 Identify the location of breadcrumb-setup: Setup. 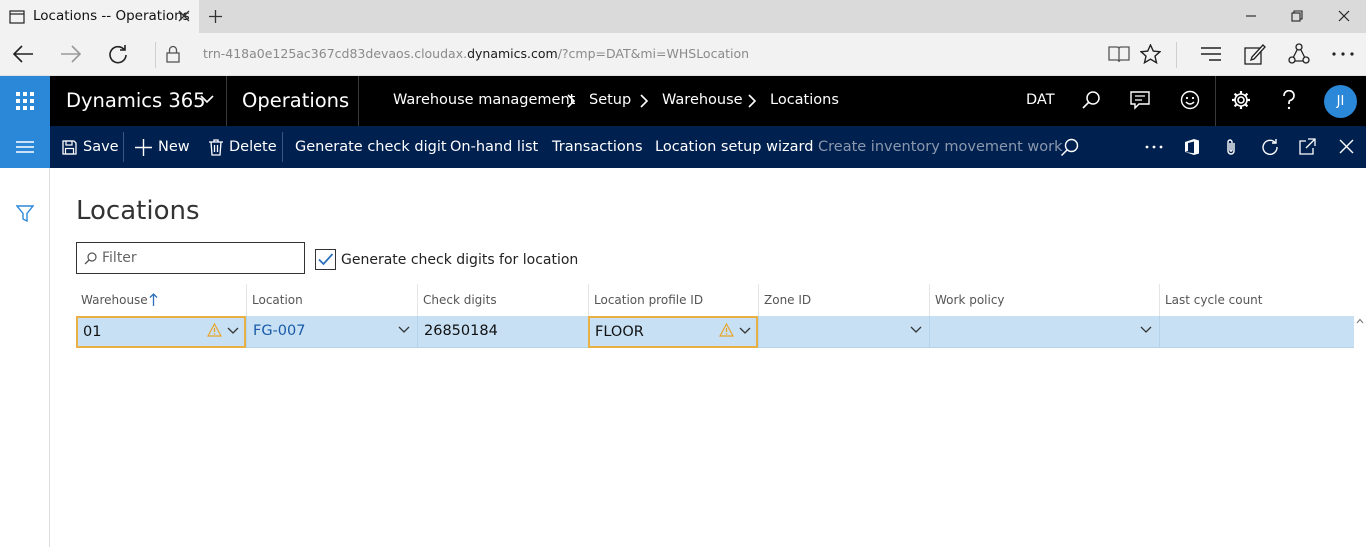
(610, 100).